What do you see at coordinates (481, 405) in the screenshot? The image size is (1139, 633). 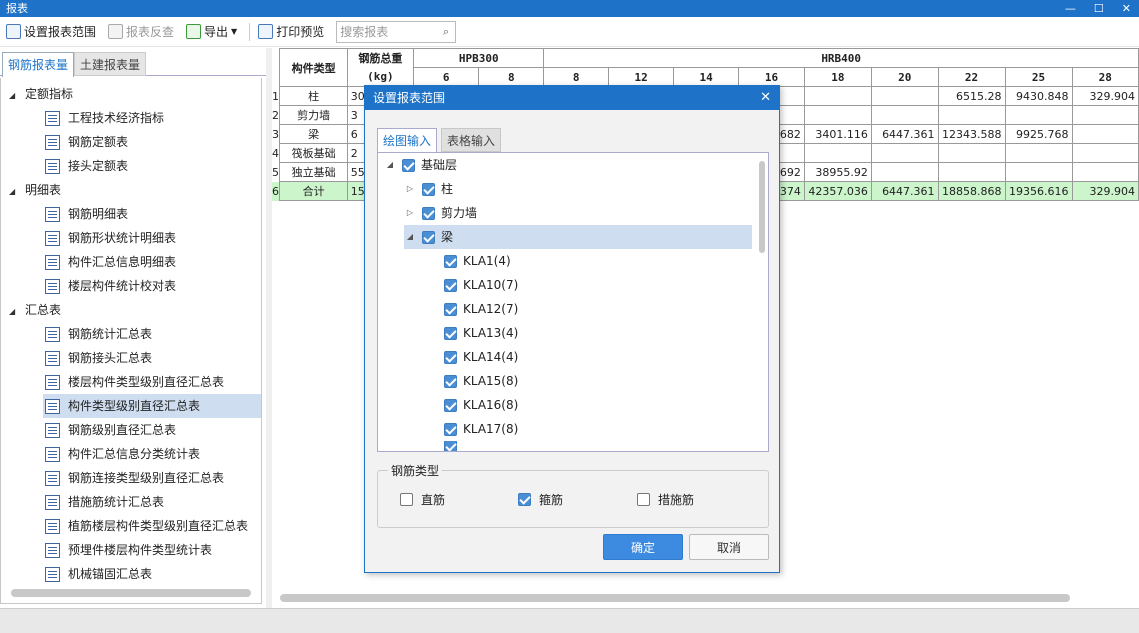 I see `tree-node-beam-item: KLA16(8)` at bounding box center [481, 405].